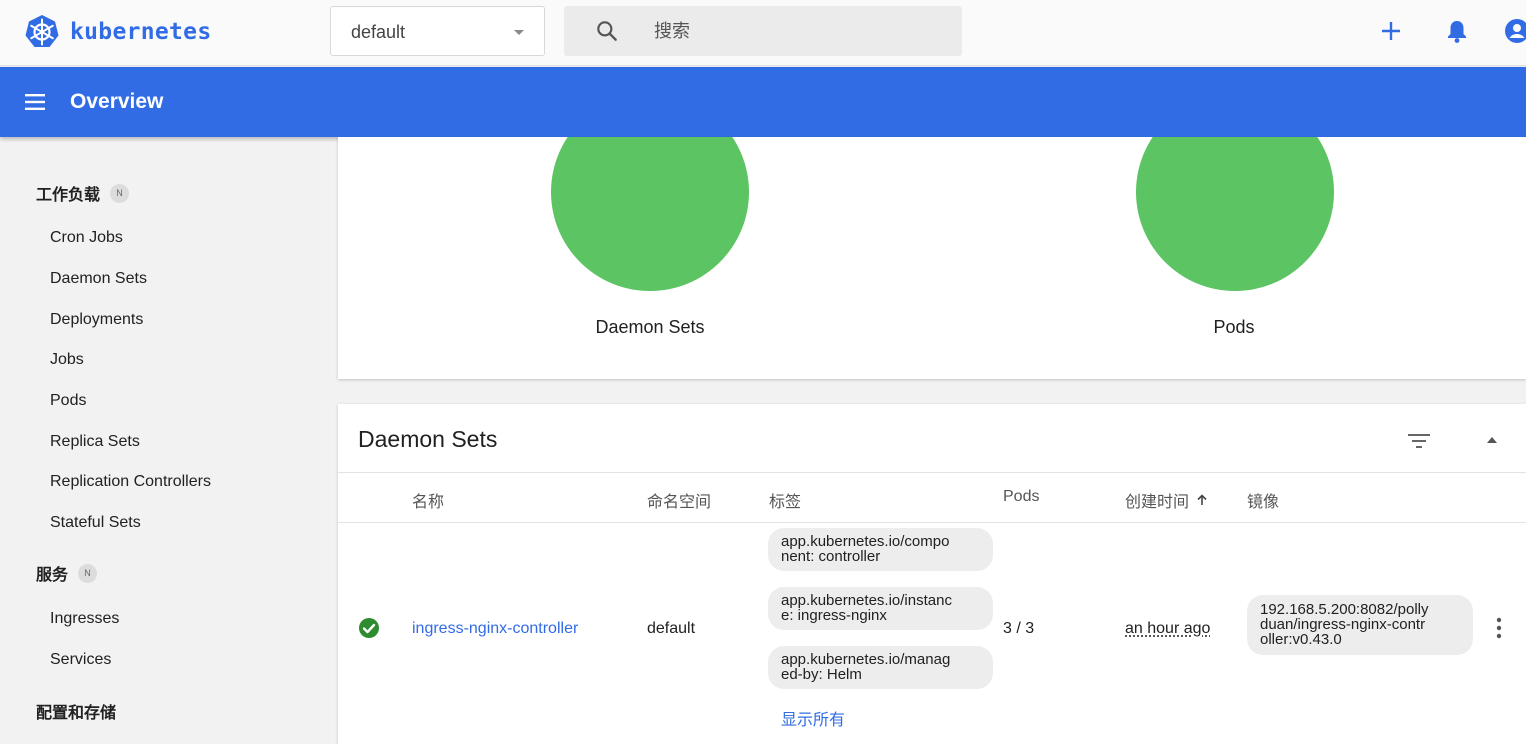  Describe the element at coordinates (369, 628) in the screenshot. I see `check-circle-icon` at that location.